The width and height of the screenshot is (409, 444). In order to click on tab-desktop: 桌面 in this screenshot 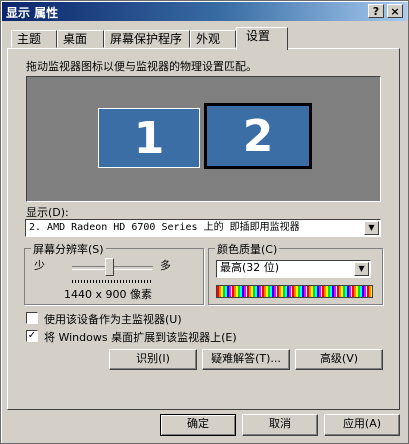, I will do `click(80, 39)`.